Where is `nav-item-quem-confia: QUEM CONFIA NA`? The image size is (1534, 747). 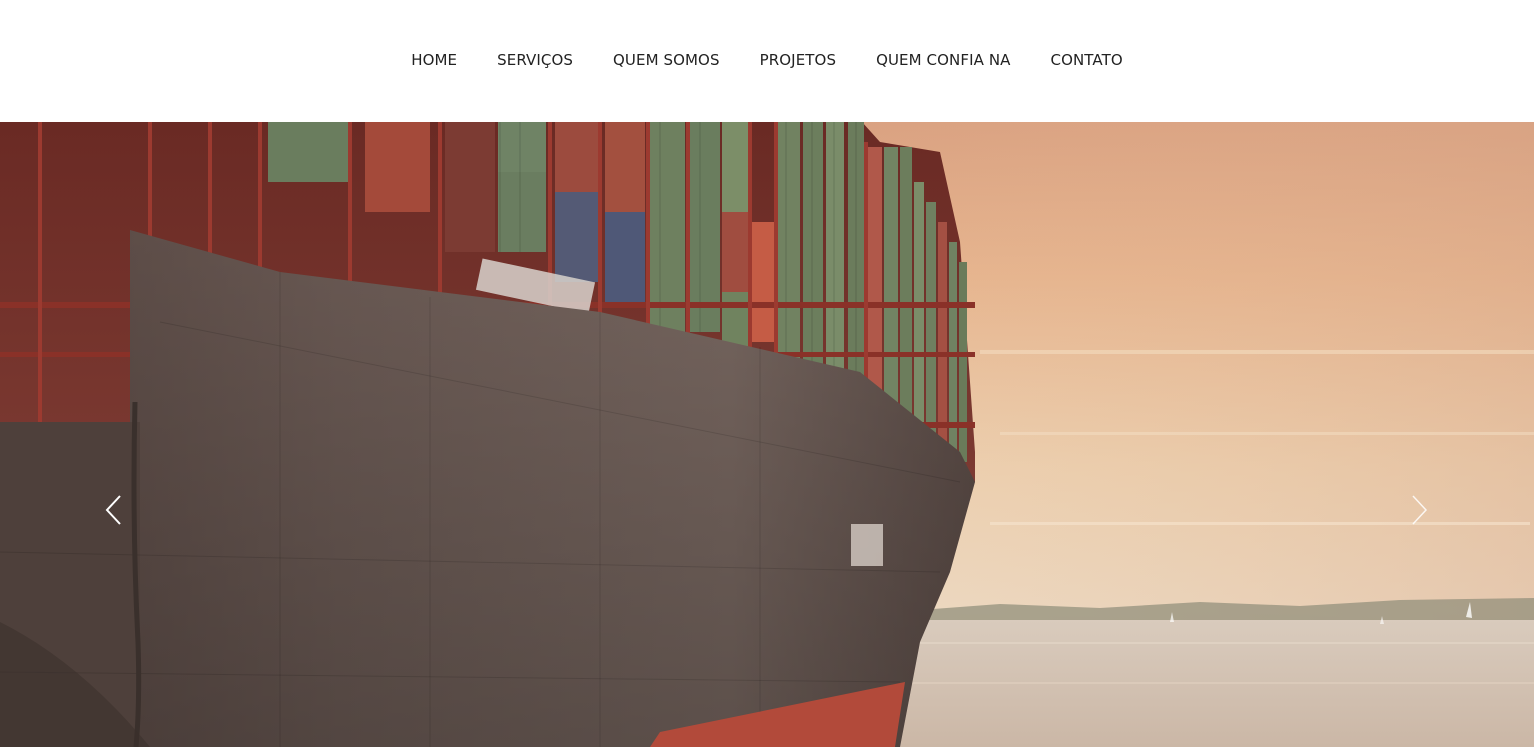
nav-item-quem-confia: QUEM CONFIA NA is located at coordinates (943, 60).